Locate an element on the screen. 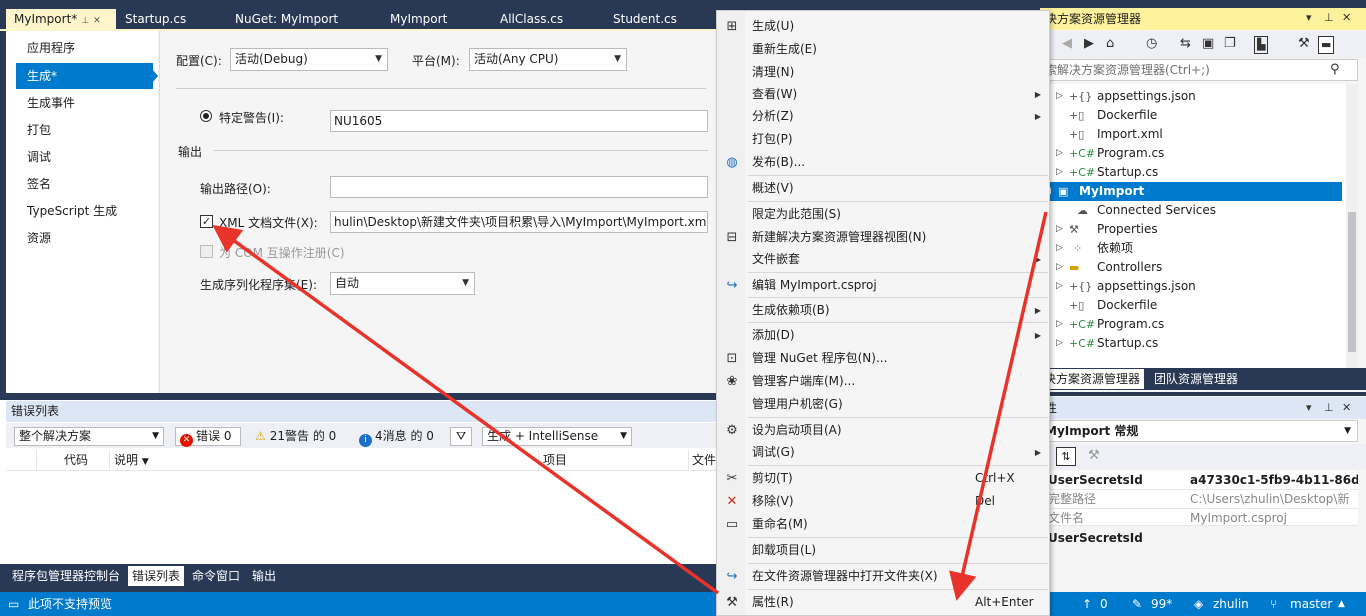 The width and height of the screenshot is (1366, 616). menu-item-clean: 清理(N) is located at coordinates (883, 72).